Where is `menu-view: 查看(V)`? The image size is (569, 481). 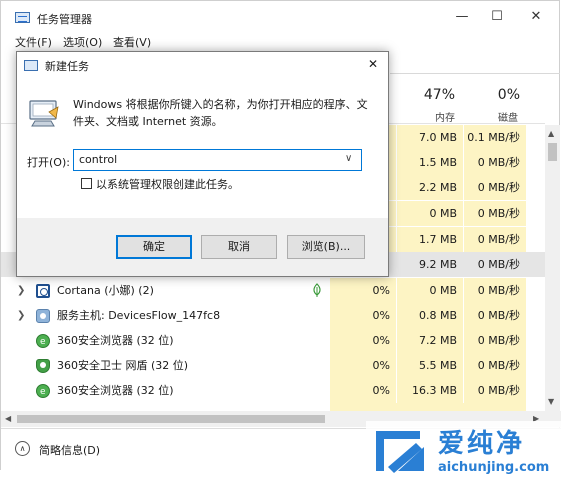 menu-view: 查看(V) is located at coordinates (132, 42).